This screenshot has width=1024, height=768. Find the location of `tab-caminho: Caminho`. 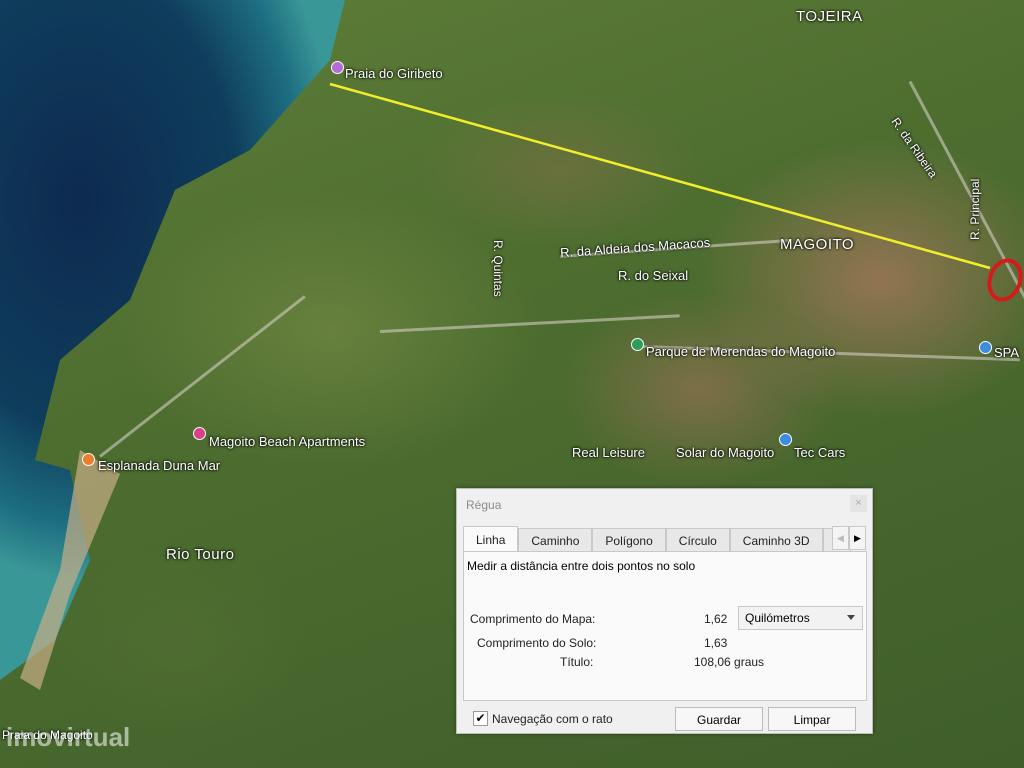

tab-caminho: Caminho is located at coordinates (555, 540).